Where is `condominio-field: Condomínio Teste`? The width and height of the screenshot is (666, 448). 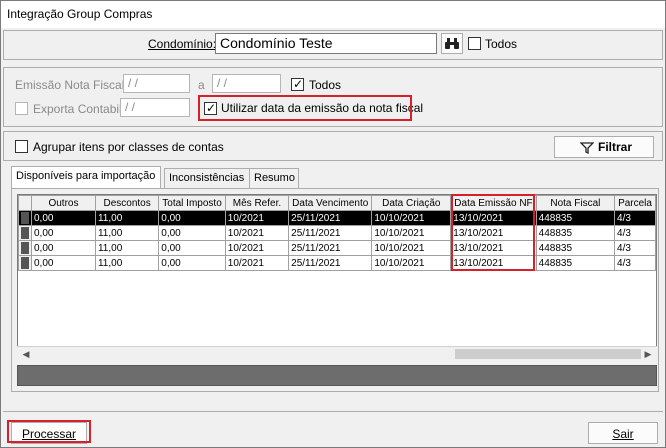 condominio-field: Condomínio Teste is located at coordinates (326, 43).